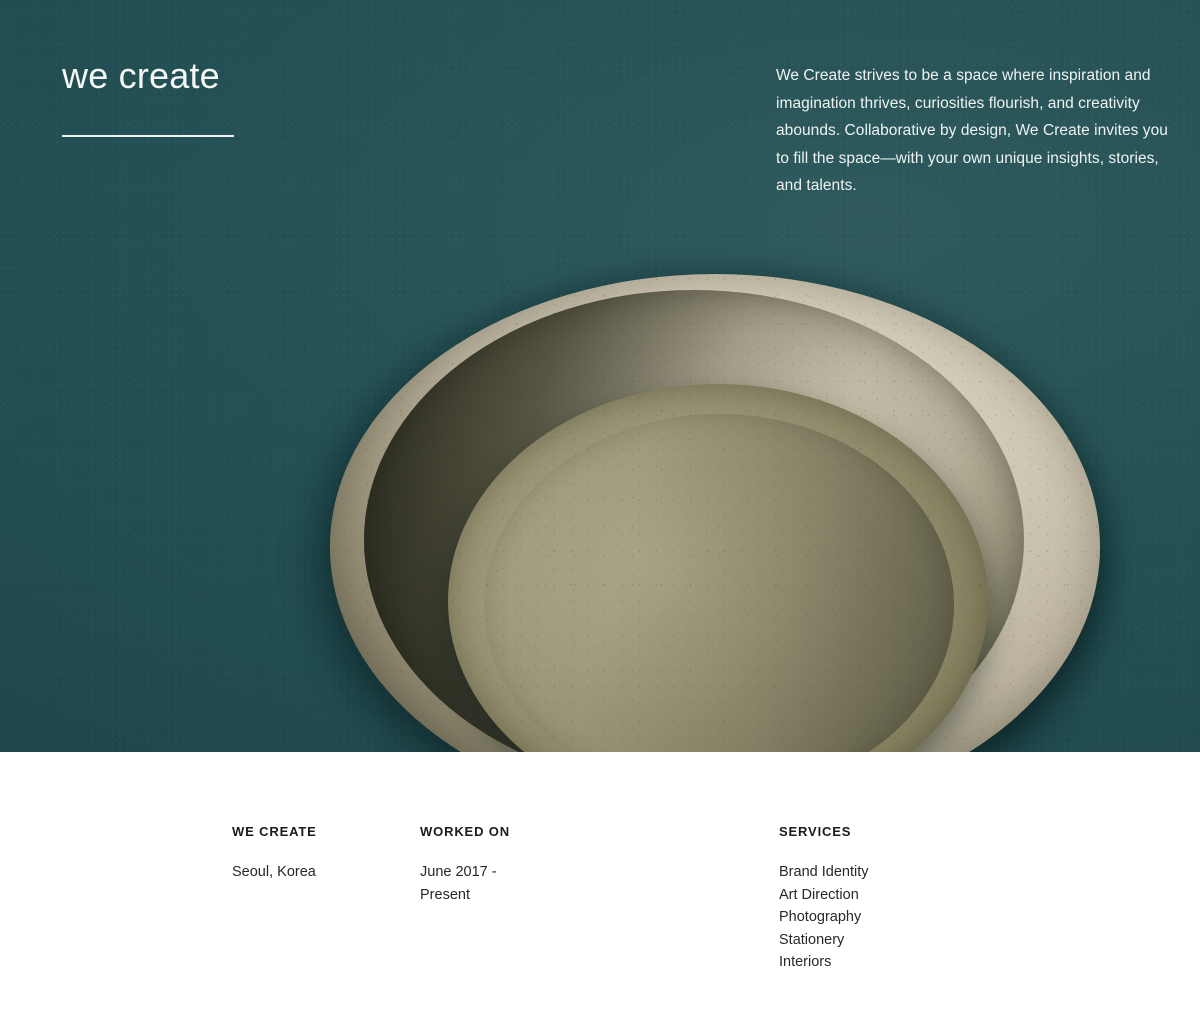 This screenshot has height=1016, width=1200. What do you see at coordinates (819, 894) in the screenshot?
I see `list-item: Art Direction` at bounding box center [819, 894].